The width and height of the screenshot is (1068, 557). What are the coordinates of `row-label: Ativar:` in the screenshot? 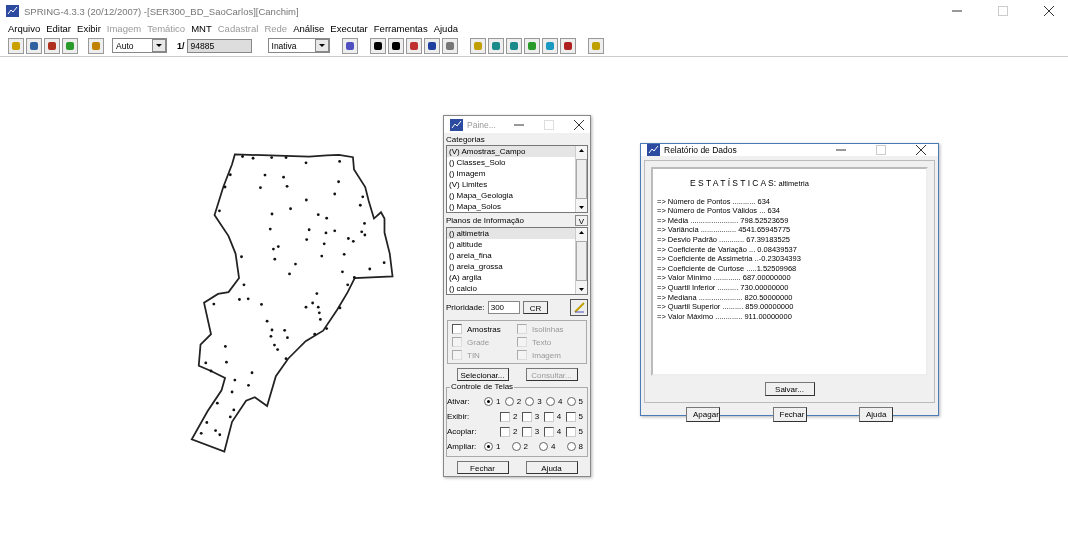 It's located at (459, 401).